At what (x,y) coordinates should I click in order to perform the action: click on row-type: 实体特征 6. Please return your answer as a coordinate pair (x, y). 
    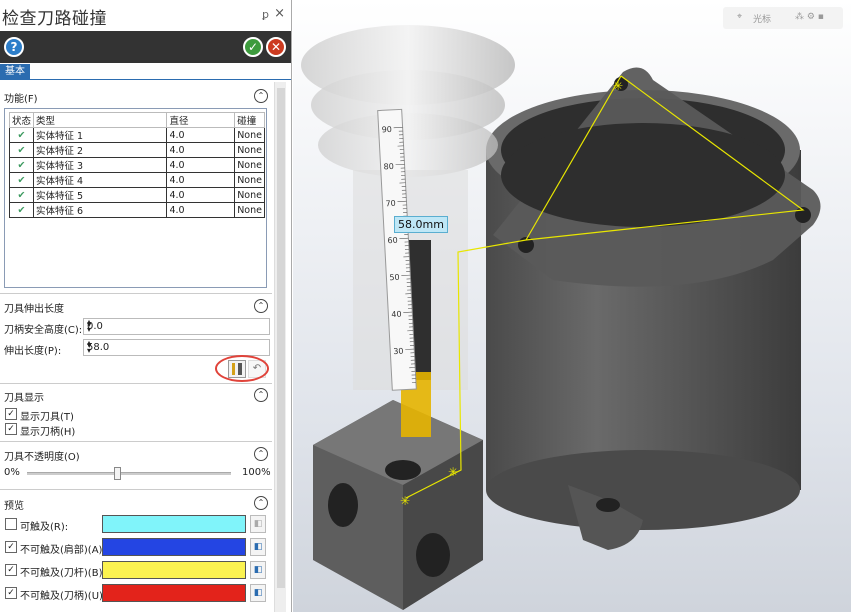
    Looking at the image, I should click on (100, 210).